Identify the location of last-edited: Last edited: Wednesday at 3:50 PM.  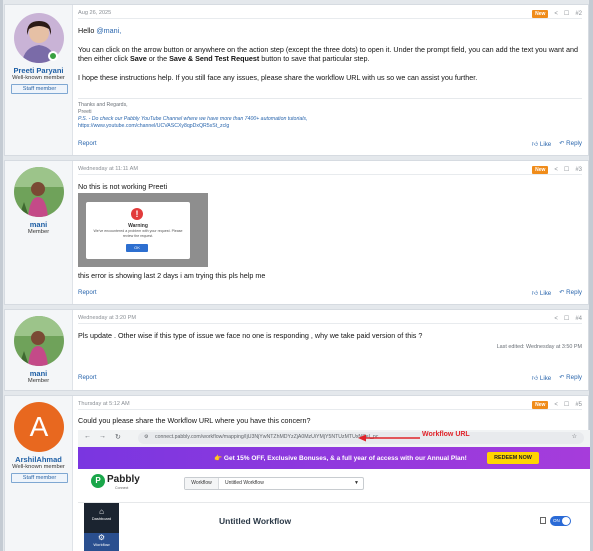
(539, 347).